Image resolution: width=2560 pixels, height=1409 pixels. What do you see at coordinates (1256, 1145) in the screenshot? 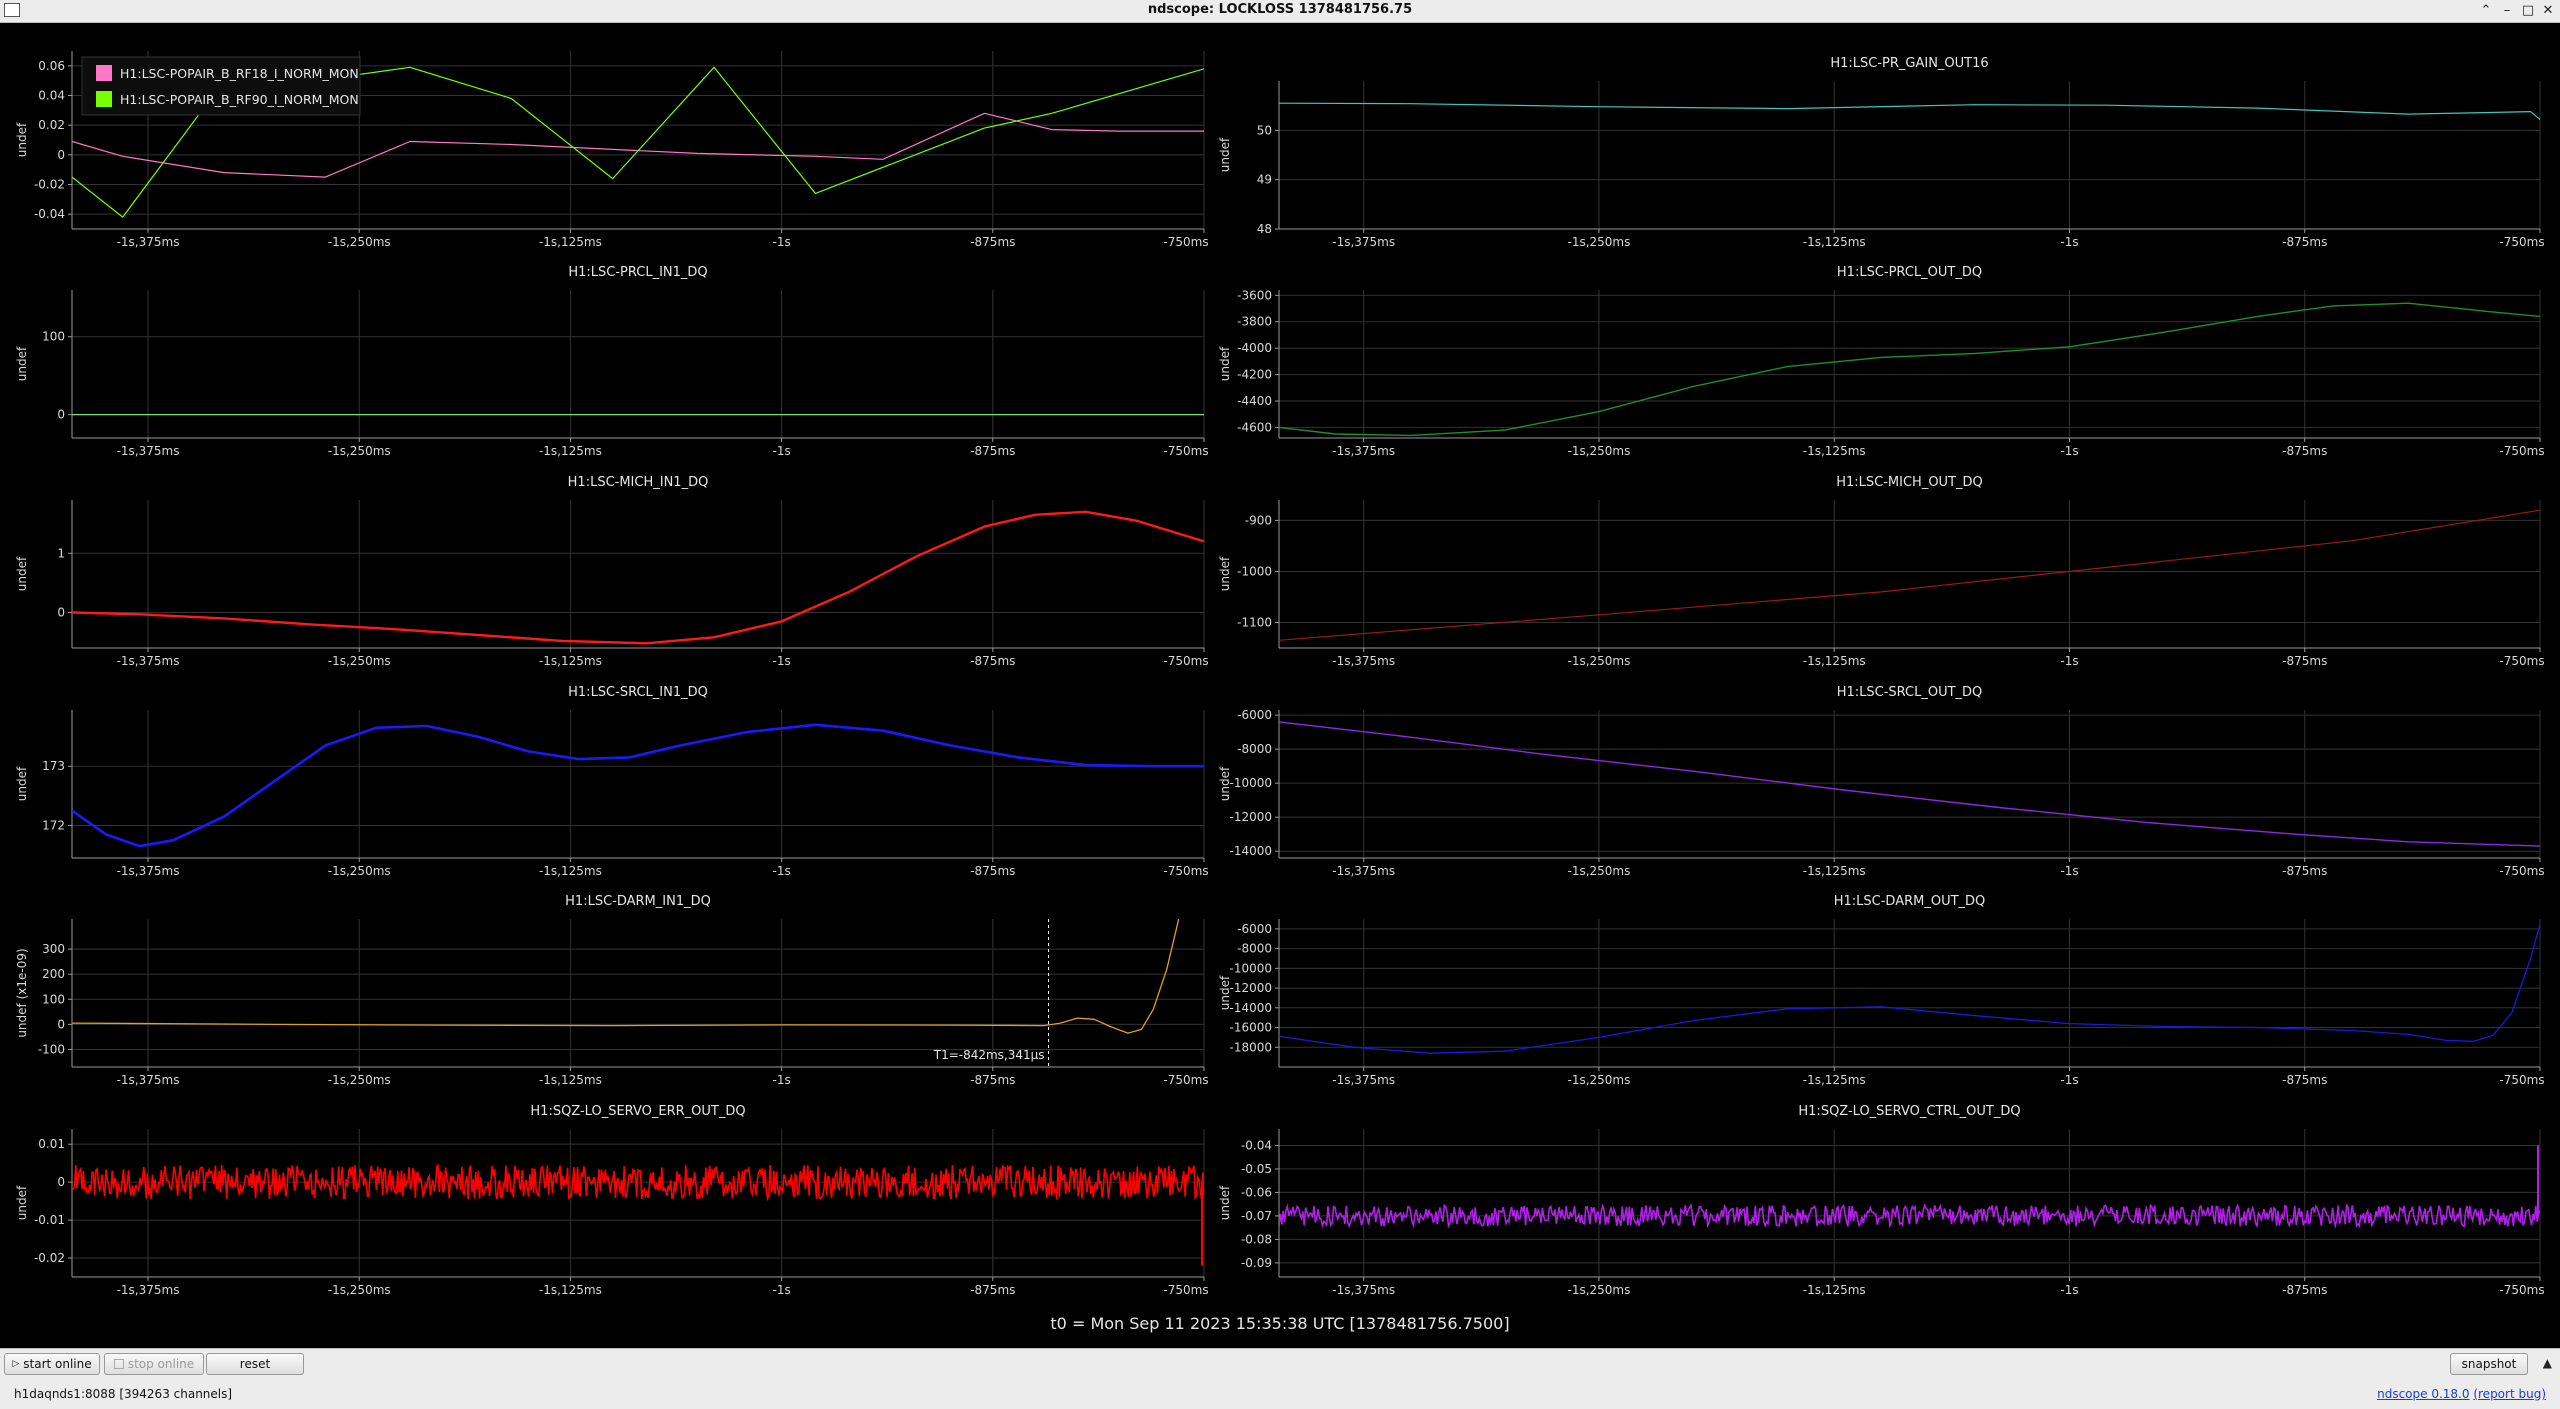
I see `y-tick-label: -0.04` at bounding box center [1256, 1145].